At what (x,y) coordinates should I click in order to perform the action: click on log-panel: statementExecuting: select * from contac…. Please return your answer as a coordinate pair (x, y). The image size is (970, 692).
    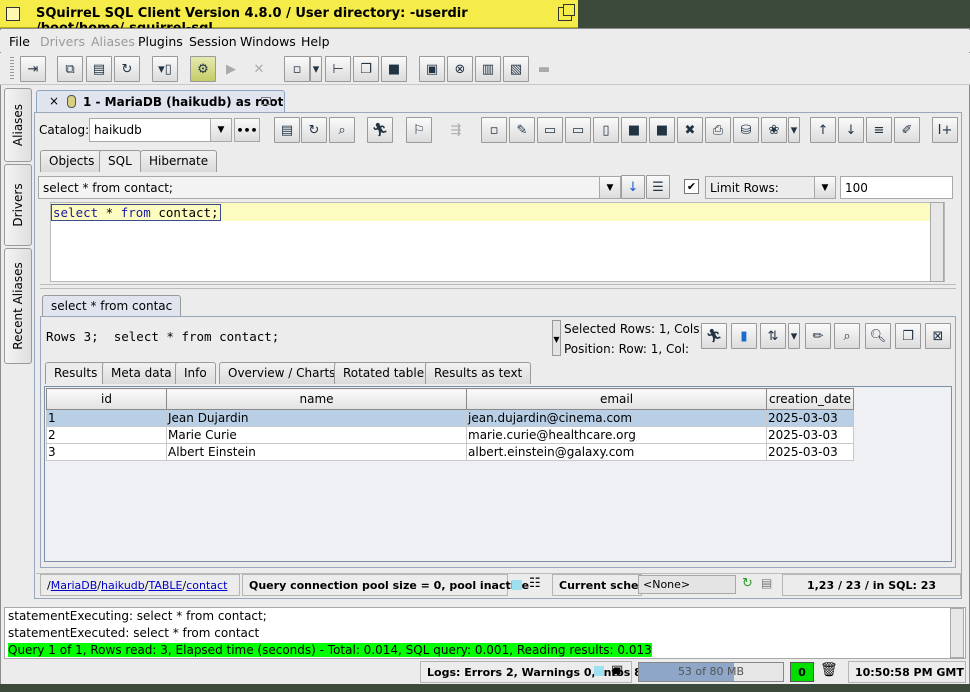
    Looking at the image, I should click on (485, 633).